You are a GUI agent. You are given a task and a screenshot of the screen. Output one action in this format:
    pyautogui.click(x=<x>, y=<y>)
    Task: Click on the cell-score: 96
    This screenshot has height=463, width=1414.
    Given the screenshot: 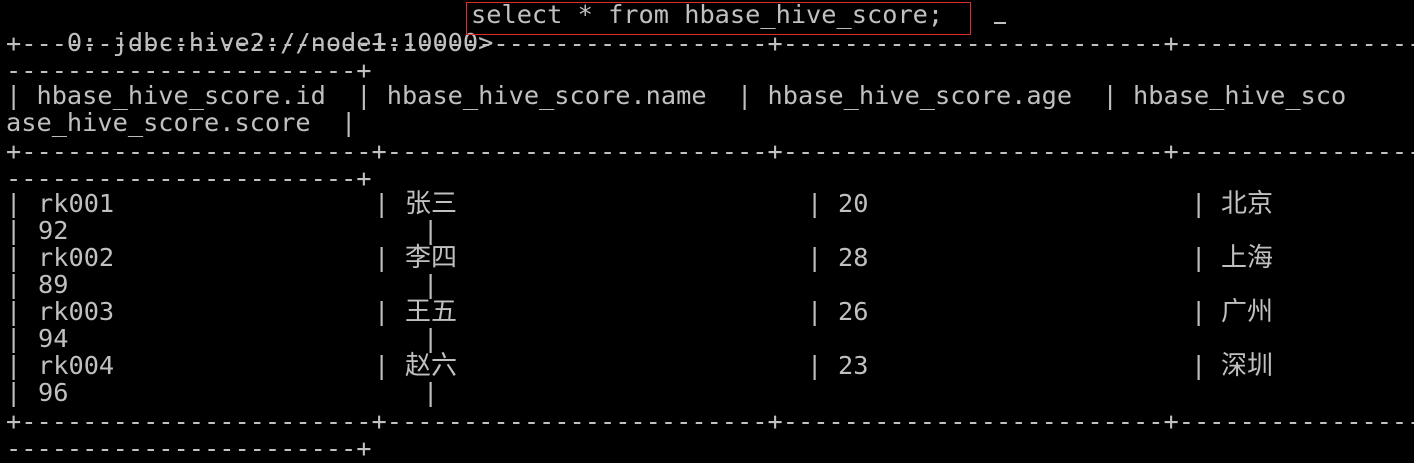 What is the action you would take?
    pyautogui.click(x=53, y=392)
    